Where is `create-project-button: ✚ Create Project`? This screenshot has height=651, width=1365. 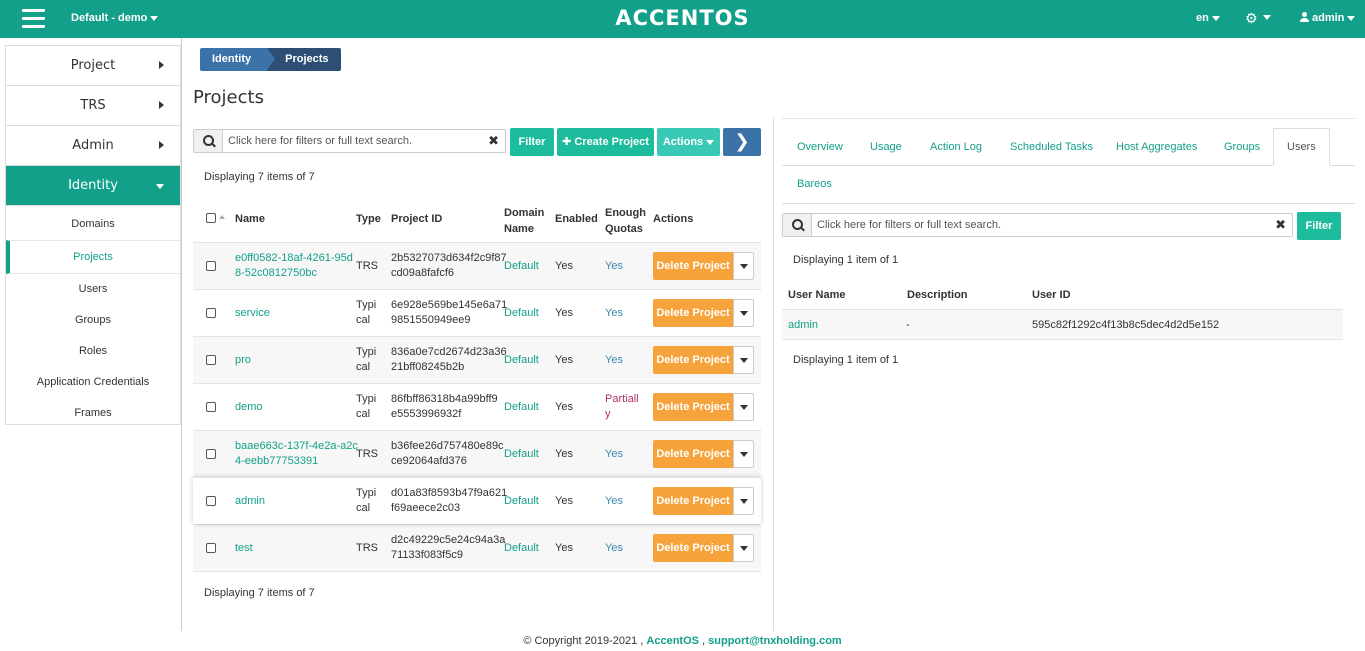
create-project-button: ✚ Create Project is located at coordinates (605, 142).